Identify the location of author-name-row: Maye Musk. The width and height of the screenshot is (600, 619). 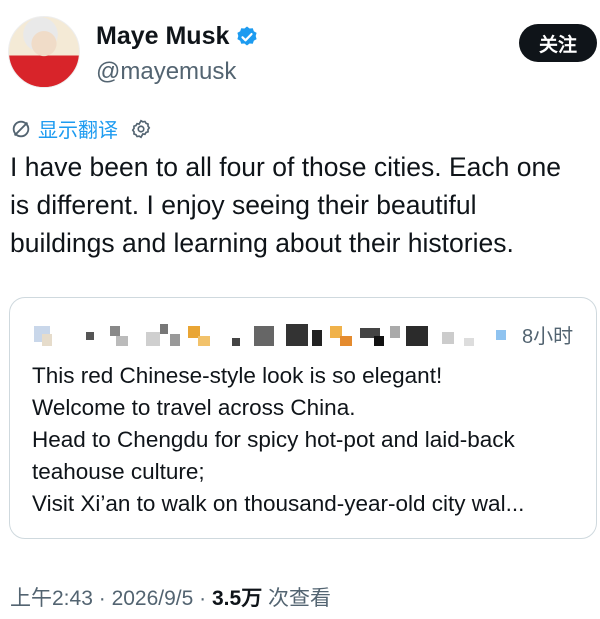
(177, 36).